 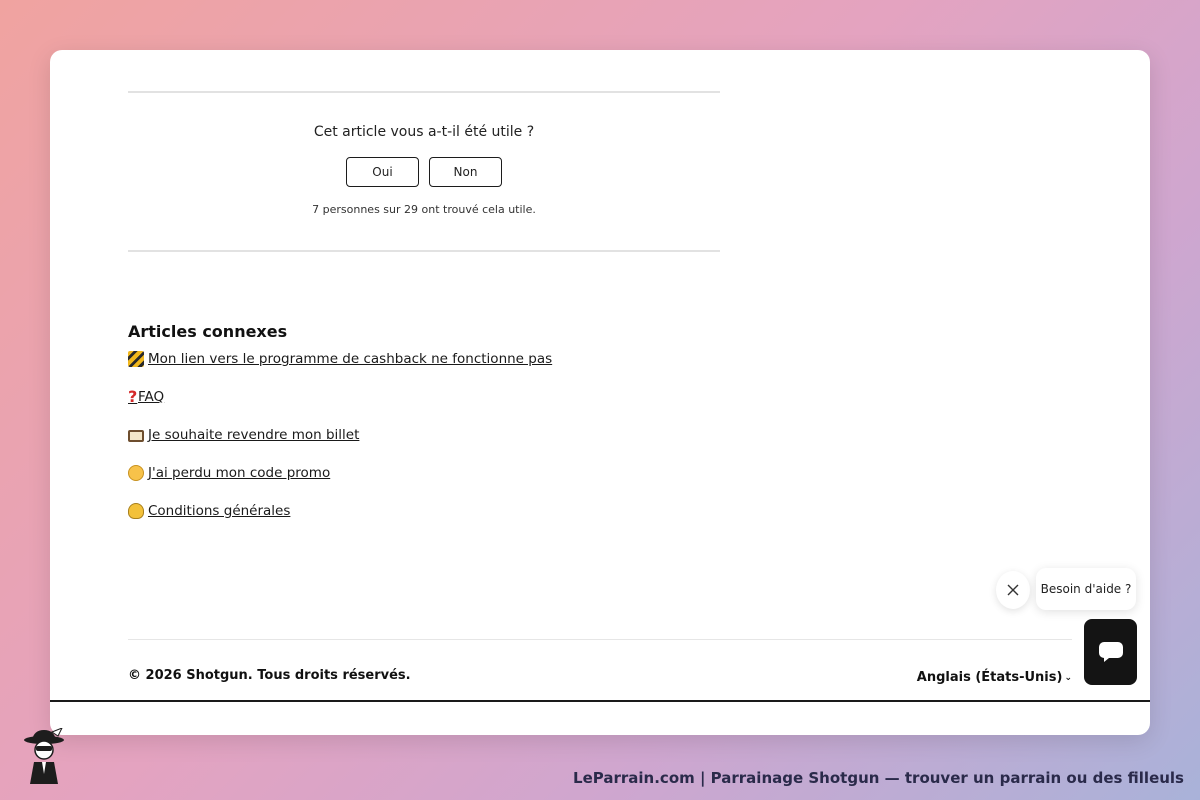 What do you see at coordinates (136, 511) in the screenshot?
I see `yellow-heart-icon` at bounding box center [136, 511].